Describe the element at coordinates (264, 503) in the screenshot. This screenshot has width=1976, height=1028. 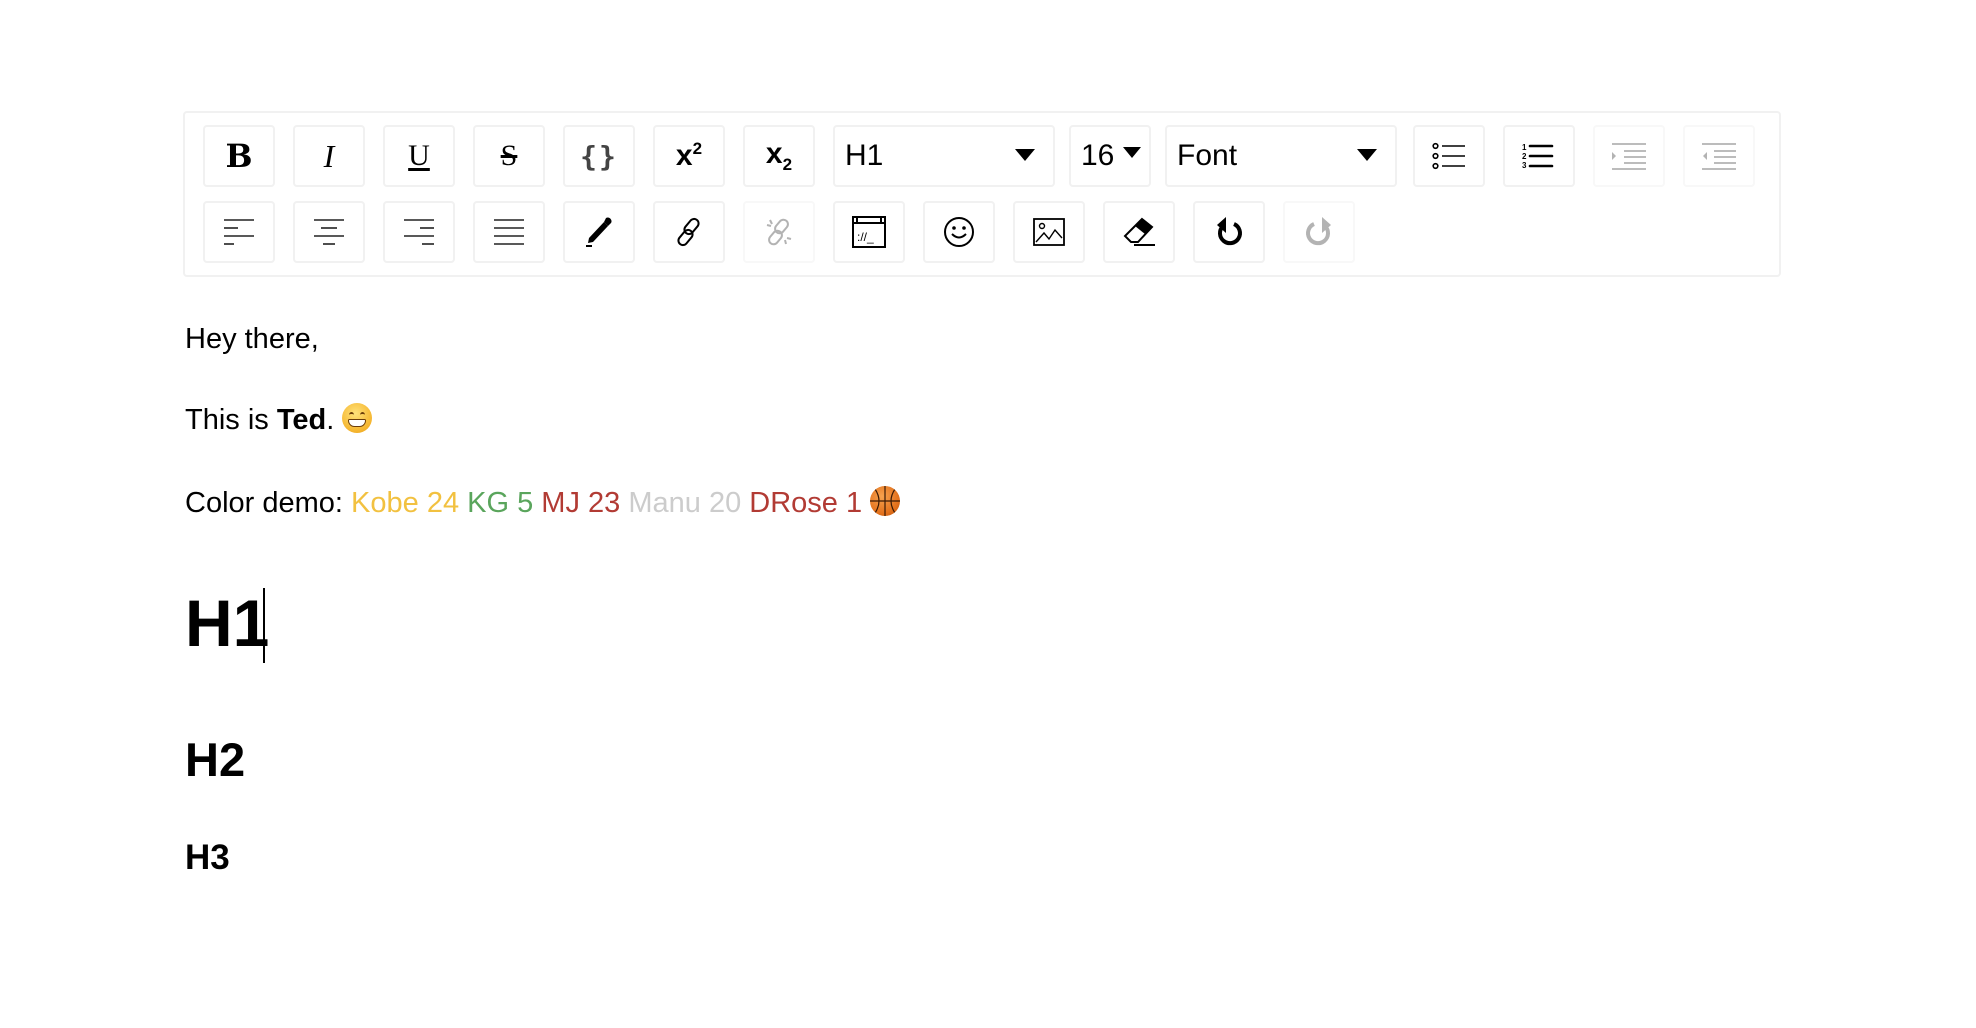
I see `color-demo-label: Color demo:` at that location.